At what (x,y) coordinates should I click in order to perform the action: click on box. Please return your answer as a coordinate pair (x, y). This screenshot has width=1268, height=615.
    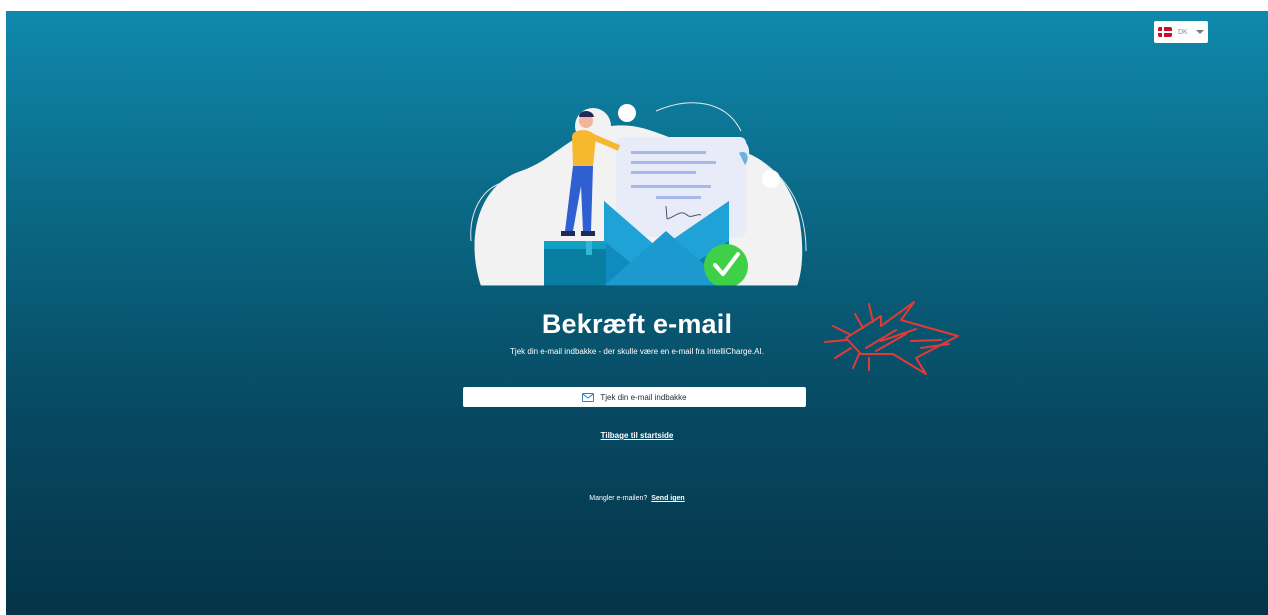
    Looking at the image, I should click on (575, 266).